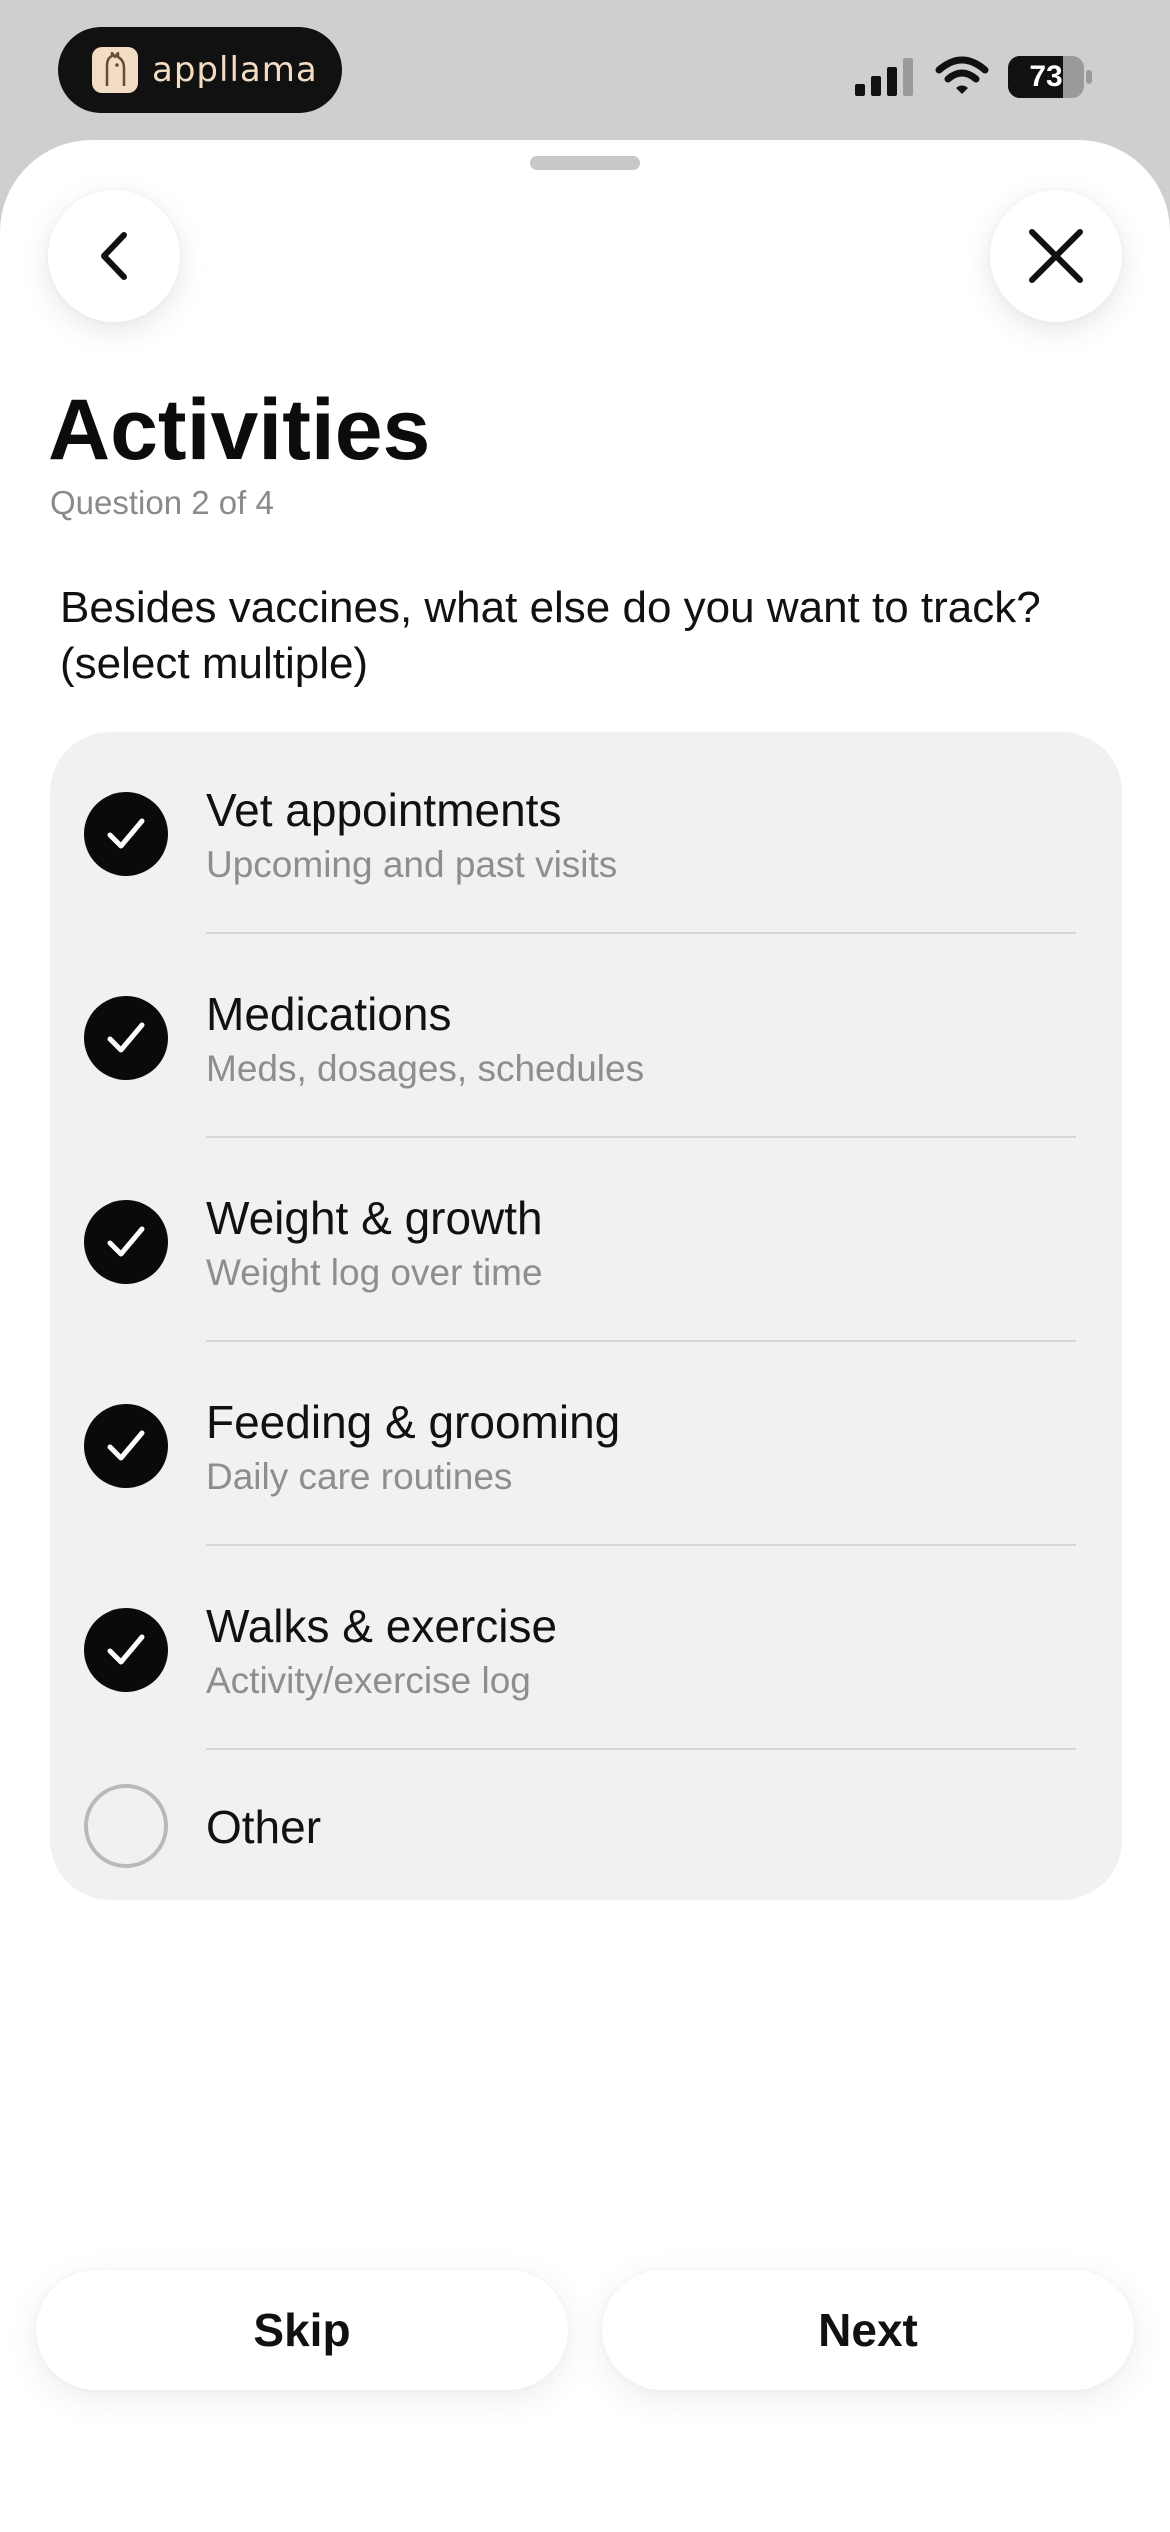 The height and width of the screenshot is (2532, 1170). I want to click on option-label: Medications, so click(329, 1014).